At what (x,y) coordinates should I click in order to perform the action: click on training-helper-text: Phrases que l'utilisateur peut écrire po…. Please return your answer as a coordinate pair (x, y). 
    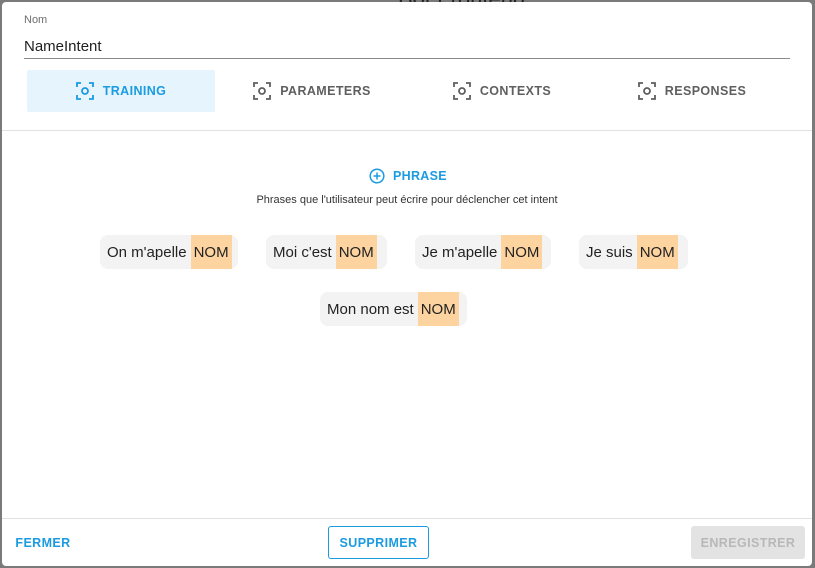
    Looking at the image, I should click on (407, 200).